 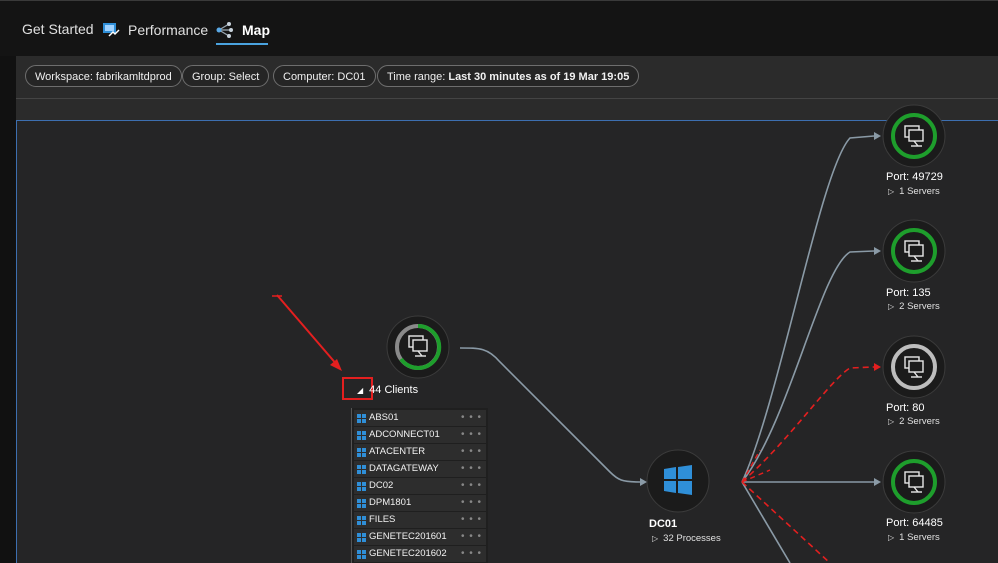 I want to click on port-64485-servers-toggle: ▷ 1 Servers, so click(x=914, y=537).